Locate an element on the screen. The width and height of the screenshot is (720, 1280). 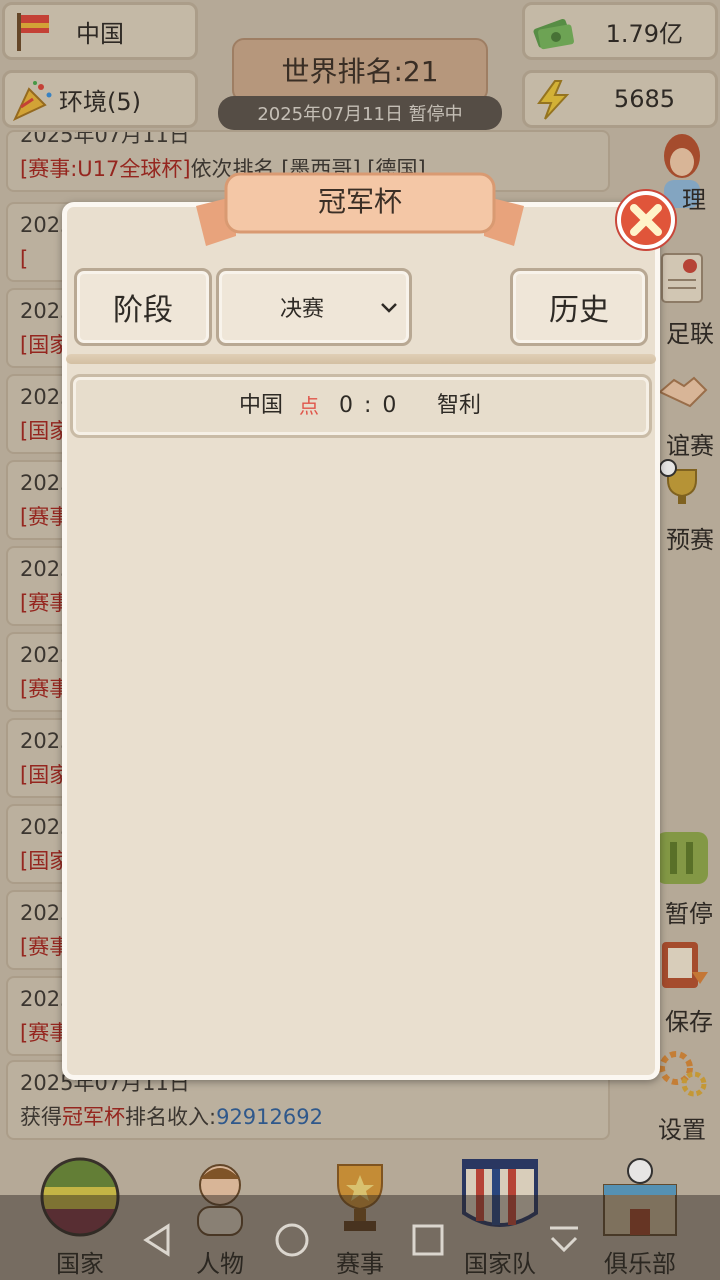
stage-select: 决赛 is located at coordinates (314, 307).